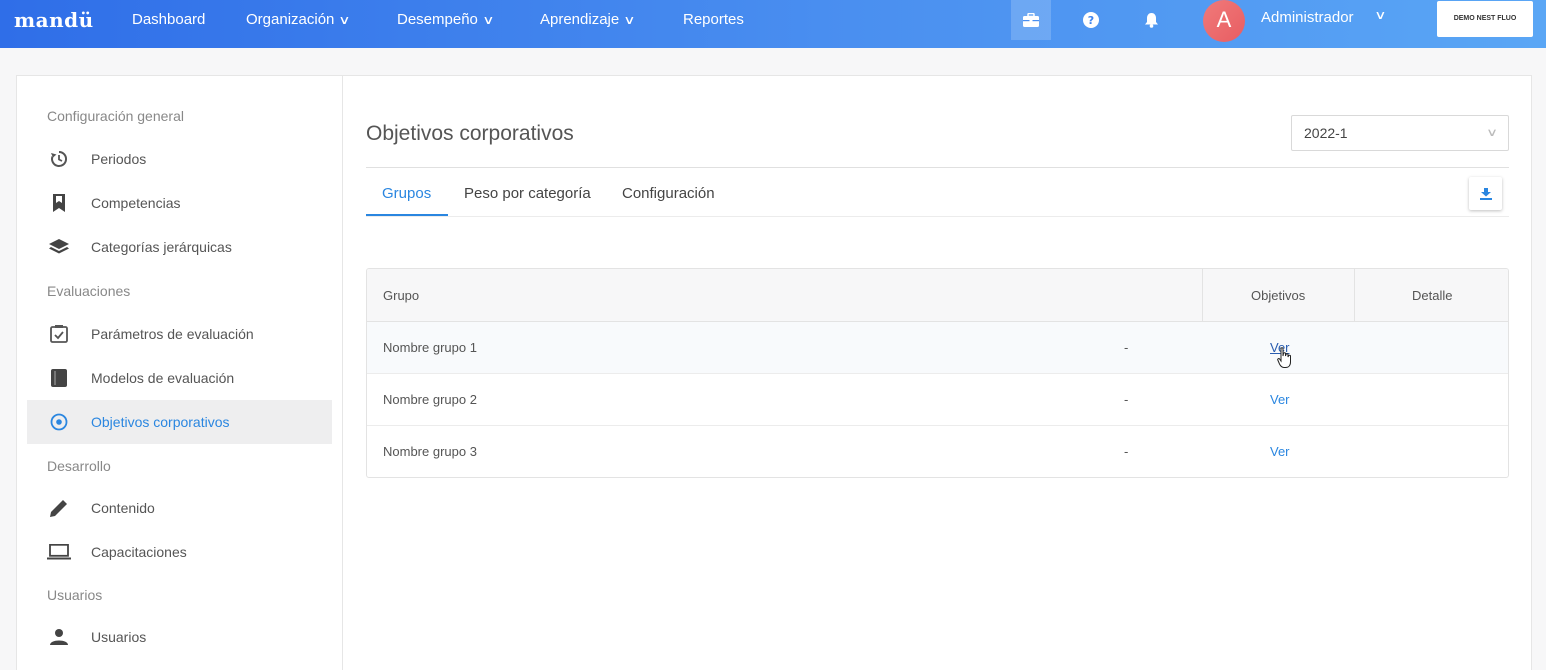 The width and height of the screenshot is (1546, 670). What do you see at coordinates (75, 595) in the screenshot?
I see `section-title: Usuarios` at bounding box center [75, 595].